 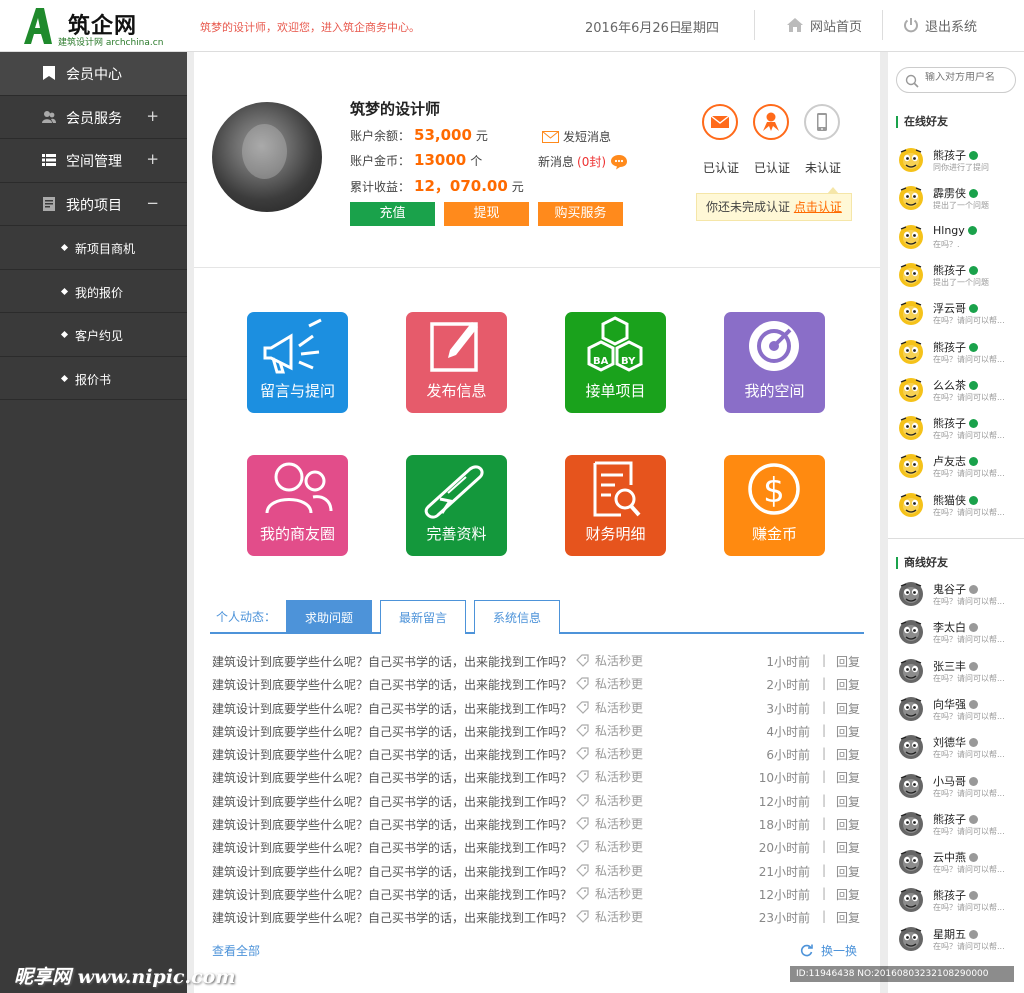 I want to click on friend-search, so click(x=956, y=80).